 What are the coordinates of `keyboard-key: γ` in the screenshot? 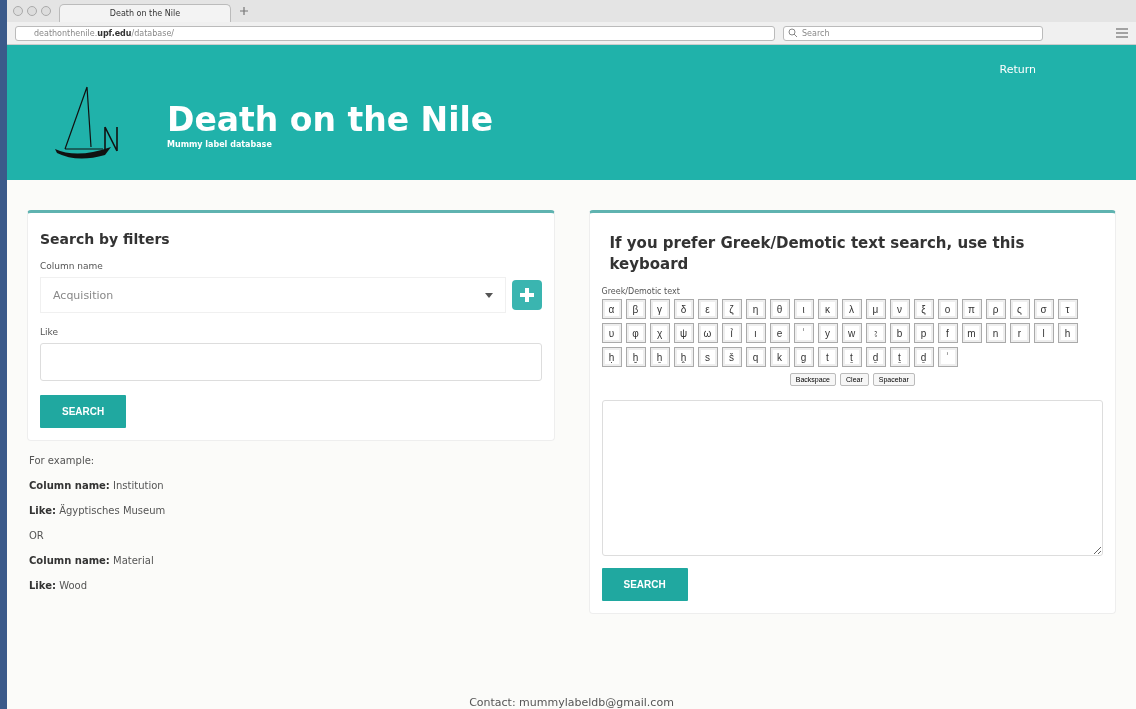 It's located at (659, 309).